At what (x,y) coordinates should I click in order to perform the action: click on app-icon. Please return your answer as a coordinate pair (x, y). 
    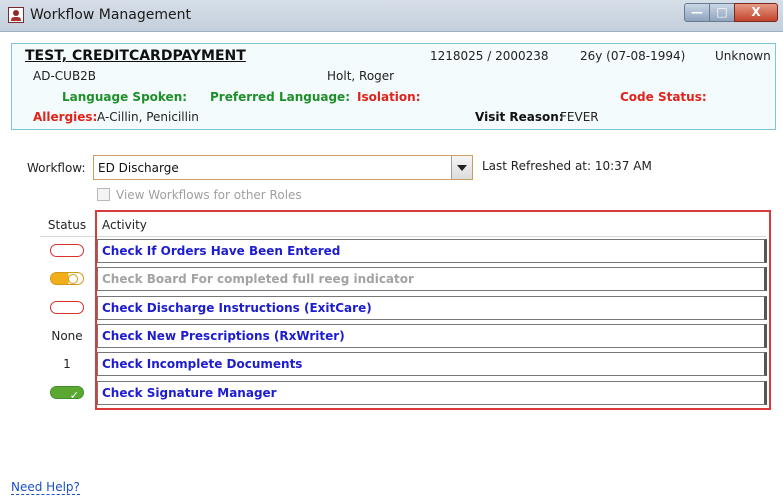
    Looking at the image, I should click on (16, 15).